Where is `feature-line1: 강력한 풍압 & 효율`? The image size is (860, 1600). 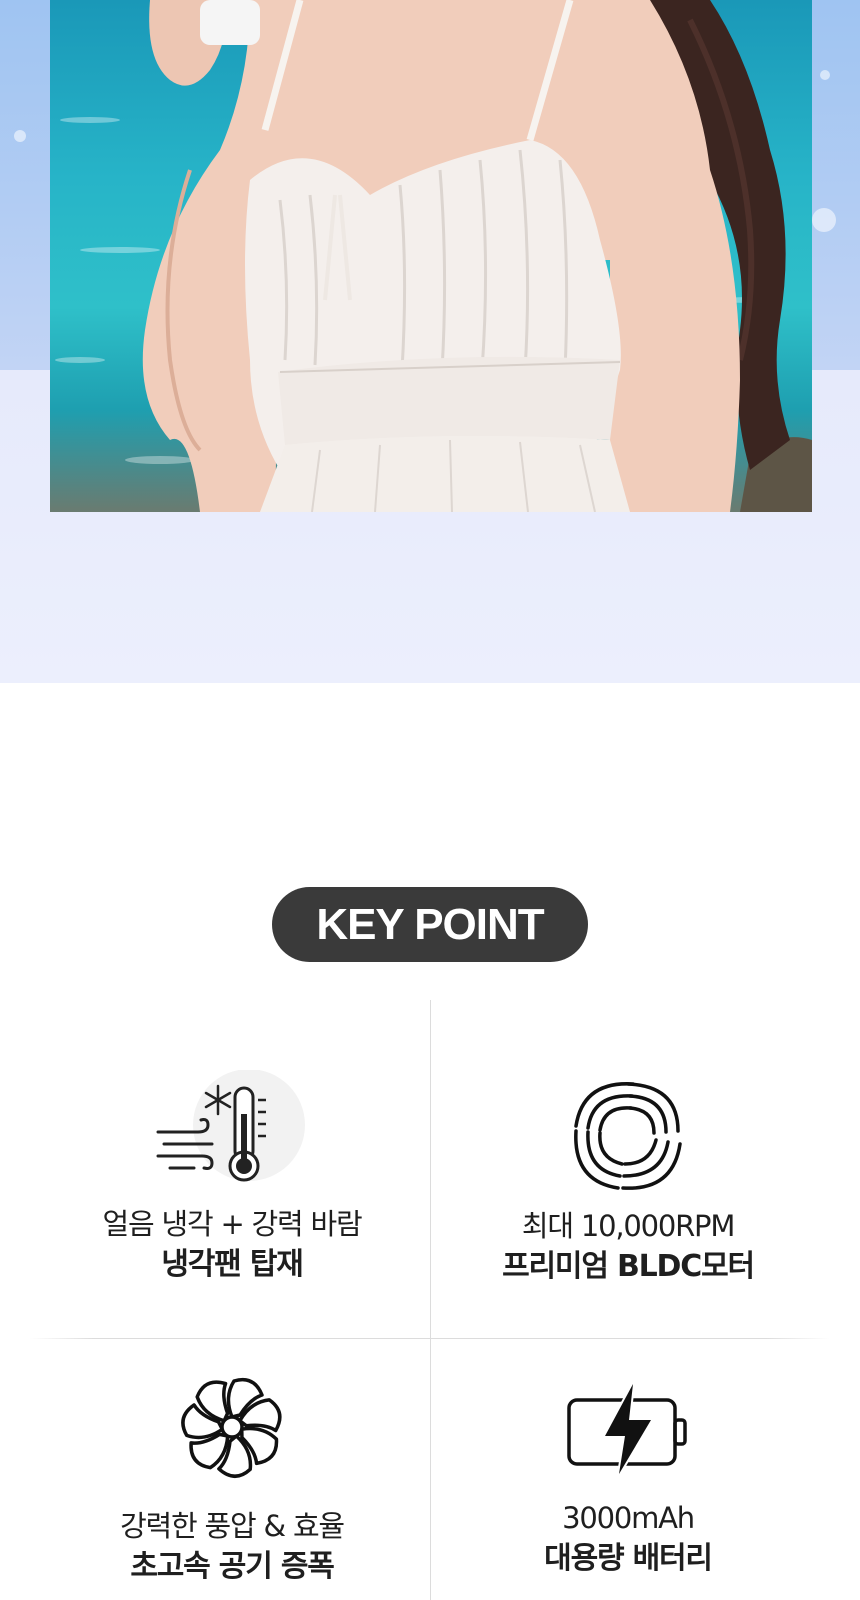 feature-line1: 강력한 풍압 & 효율 is located at coordinates (232, 1526).